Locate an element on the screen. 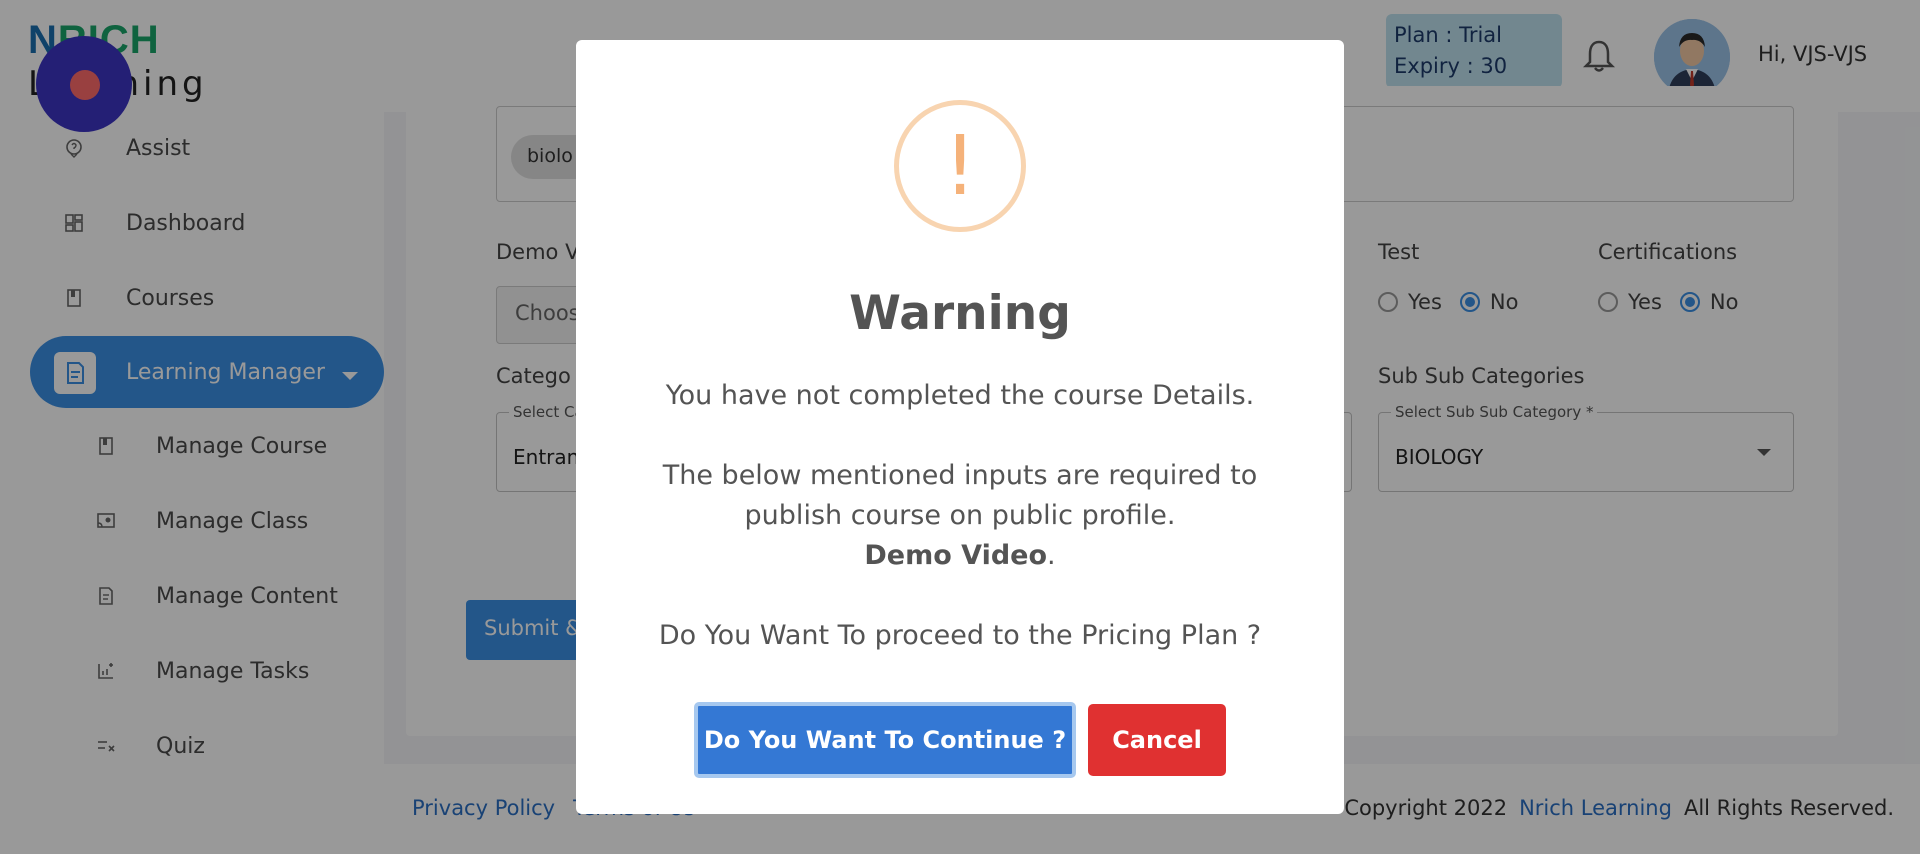 The image size is (1920, 854). warning-icon: ! is located at coordinates (960, 166).